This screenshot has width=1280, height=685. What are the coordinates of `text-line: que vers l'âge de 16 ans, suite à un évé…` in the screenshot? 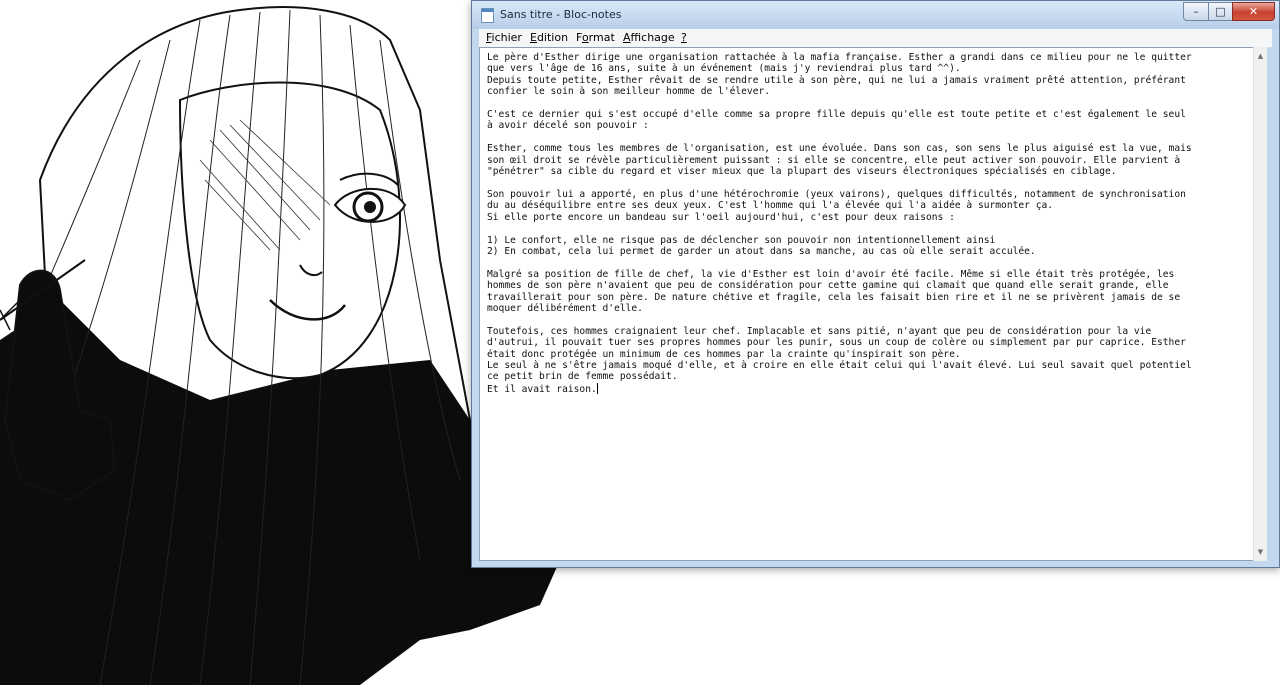 It's located at (724, 69).